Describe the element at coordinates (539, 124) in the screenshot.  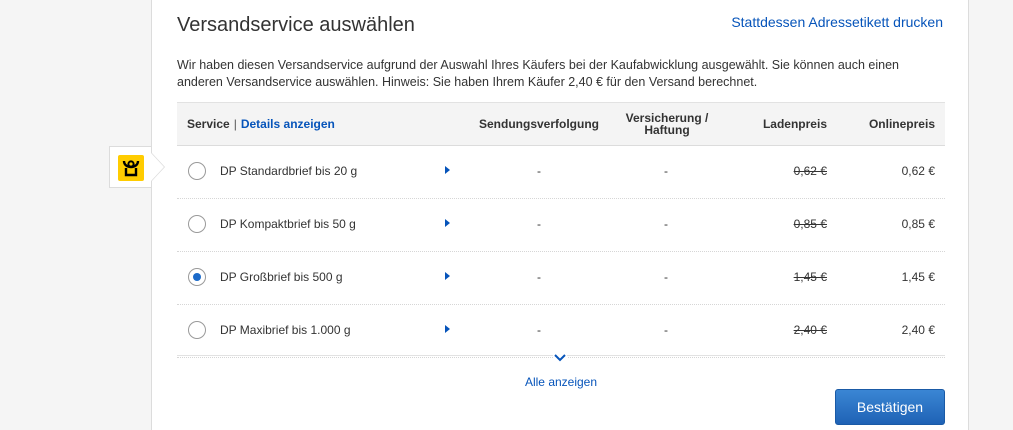
I see `header-tracking: Sendungsverfolgung` at that location.